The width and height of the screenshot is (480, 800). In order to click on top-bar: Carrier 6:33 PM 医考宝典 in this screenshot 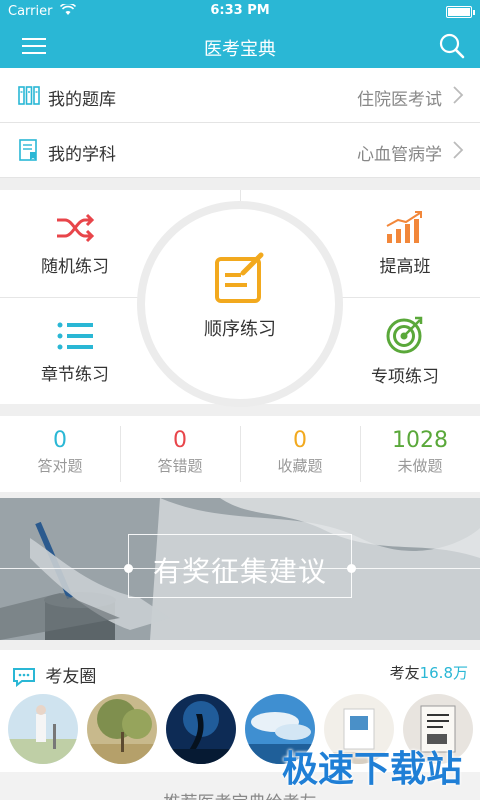, I will do `click(240, 34)`.